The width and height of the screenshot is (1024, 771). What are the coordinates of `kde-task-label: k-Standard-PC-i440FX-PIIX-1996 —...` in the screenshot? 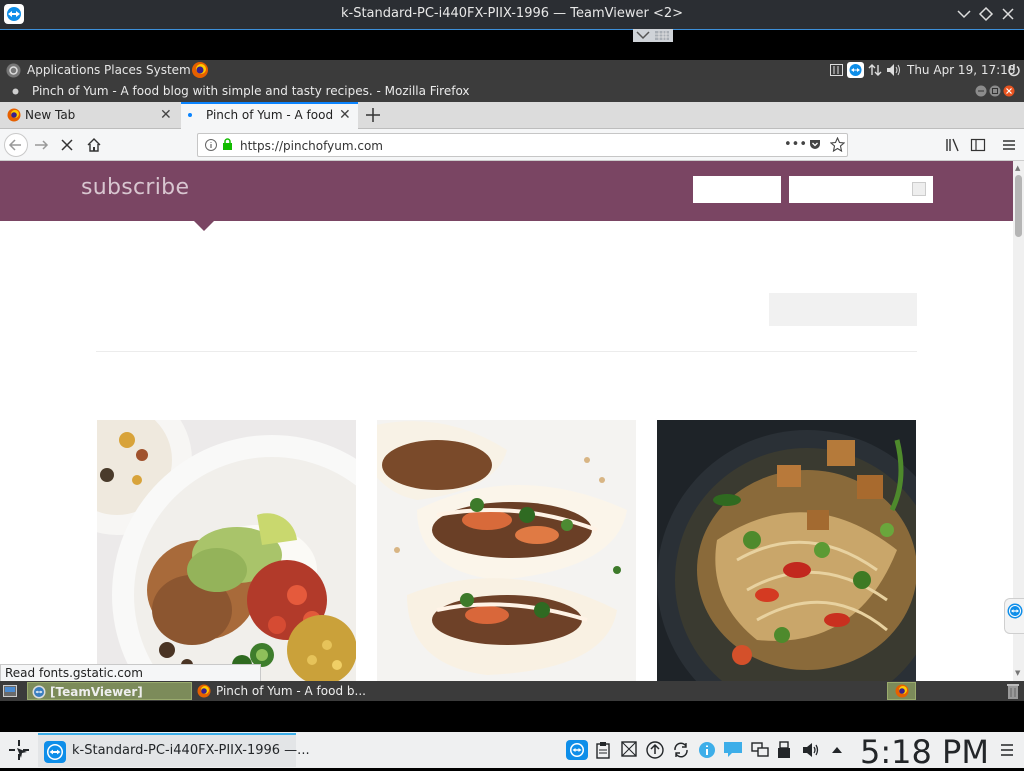 It's located at (191, 750).